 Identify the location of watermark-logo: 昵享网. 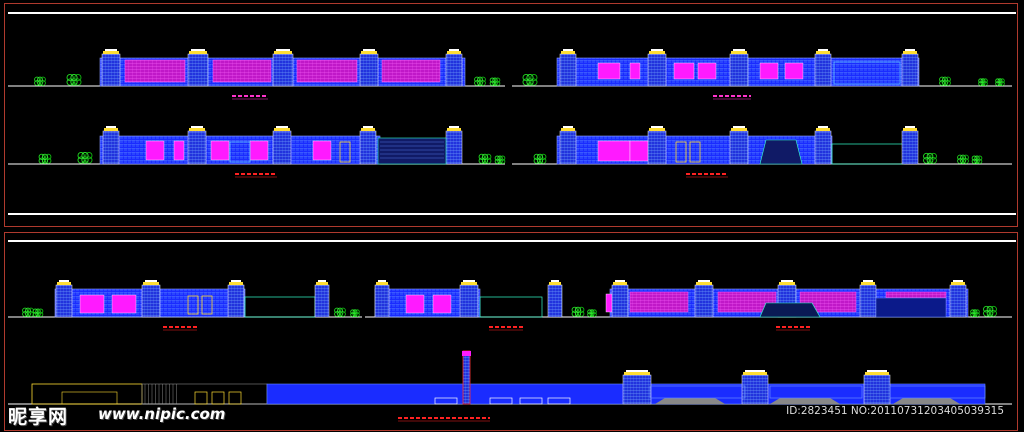
(38, 417).